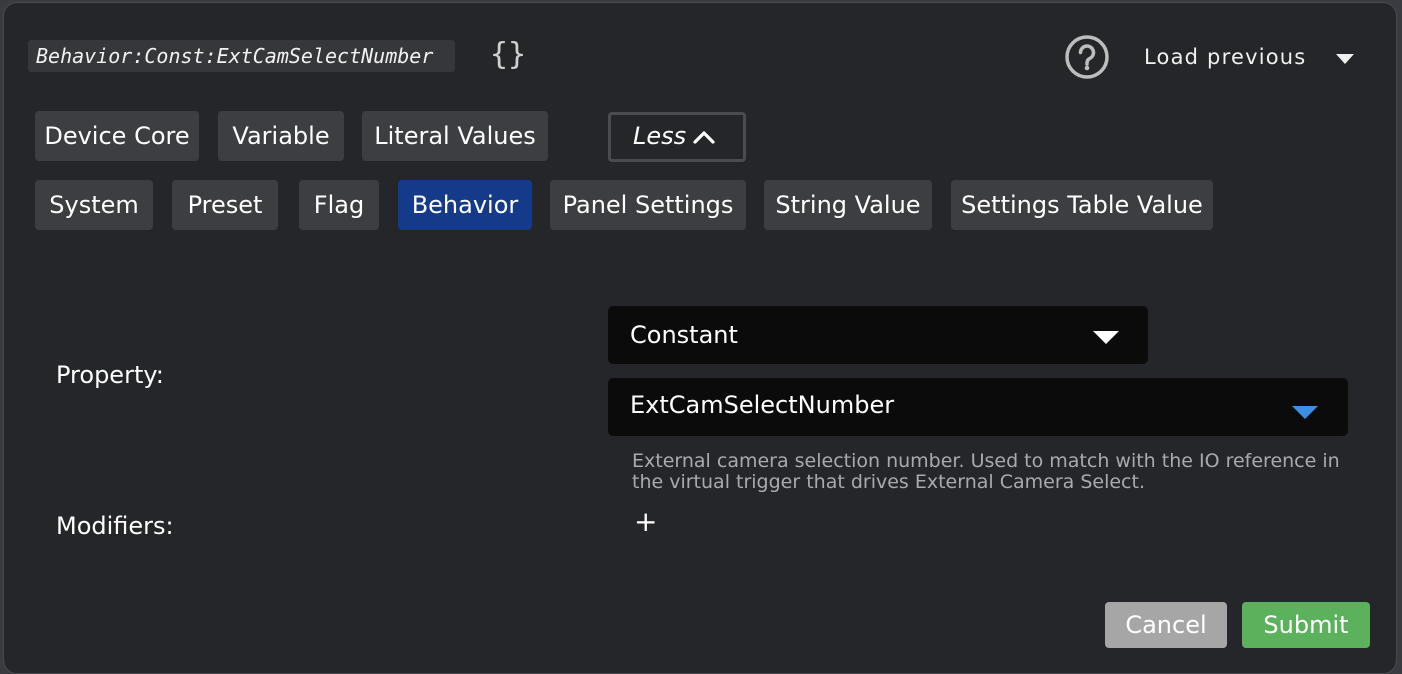 The image size is (1402, 674). Describe the element at coordinates (339, 205) in the screenshot. I see `category-flag: Flag` at that location.